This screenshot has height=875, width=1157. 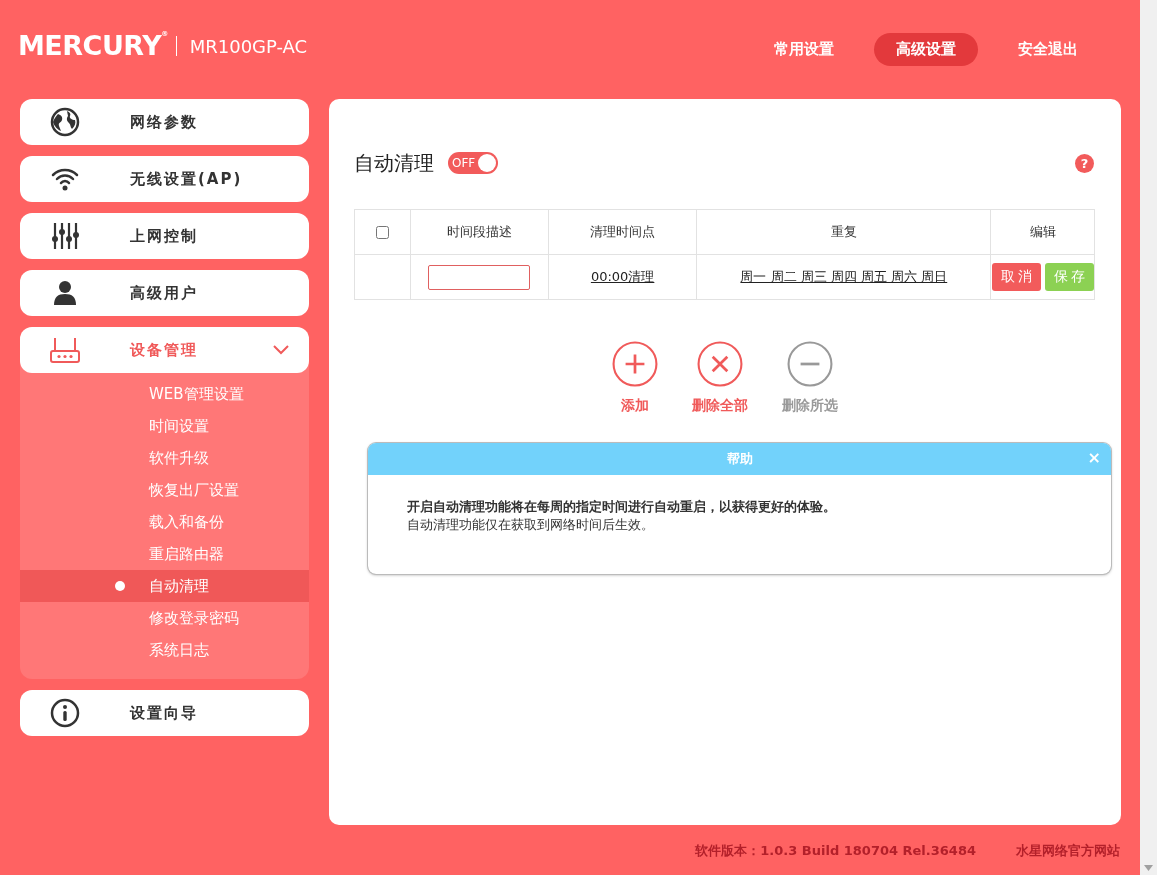 What do you see at coordinates (164, 179) in the screenshot?
I see `menu-item: 无线设置(AP)` at bounding box center [164, 179].